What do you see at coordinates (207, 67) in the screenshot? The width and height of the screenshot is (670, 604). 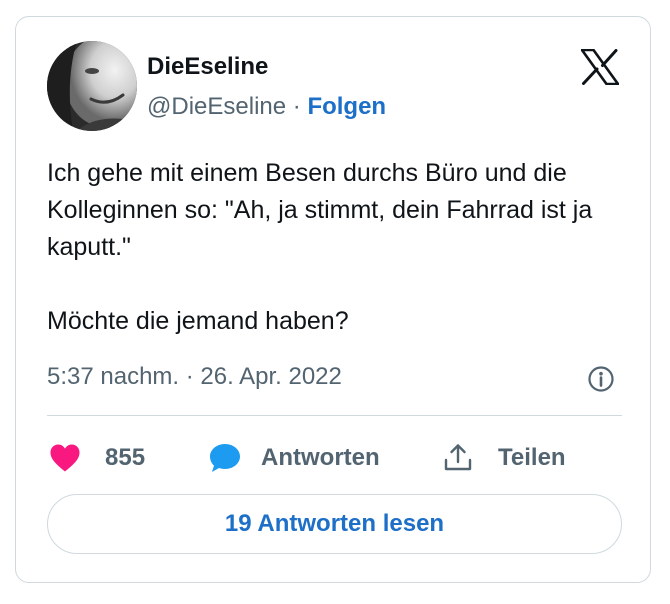 I see `author-display-name: DieEseline` at bounding box center [207, 67].